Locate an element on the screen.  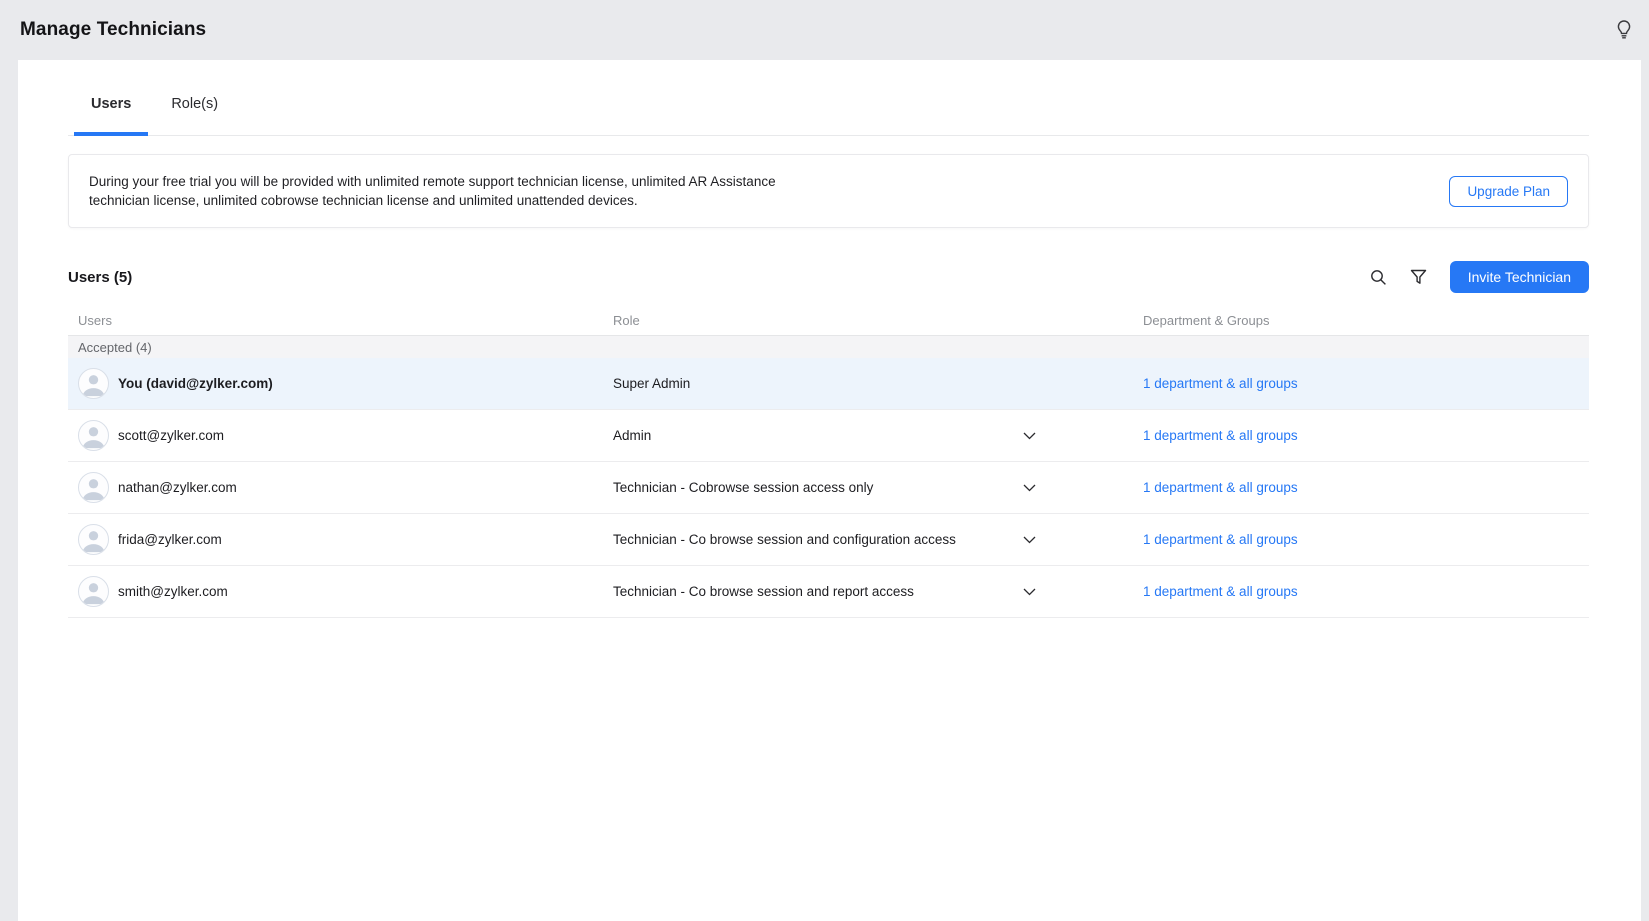
users-section-header: Users (5) Invite Technician is located at coordinates (828, 277).